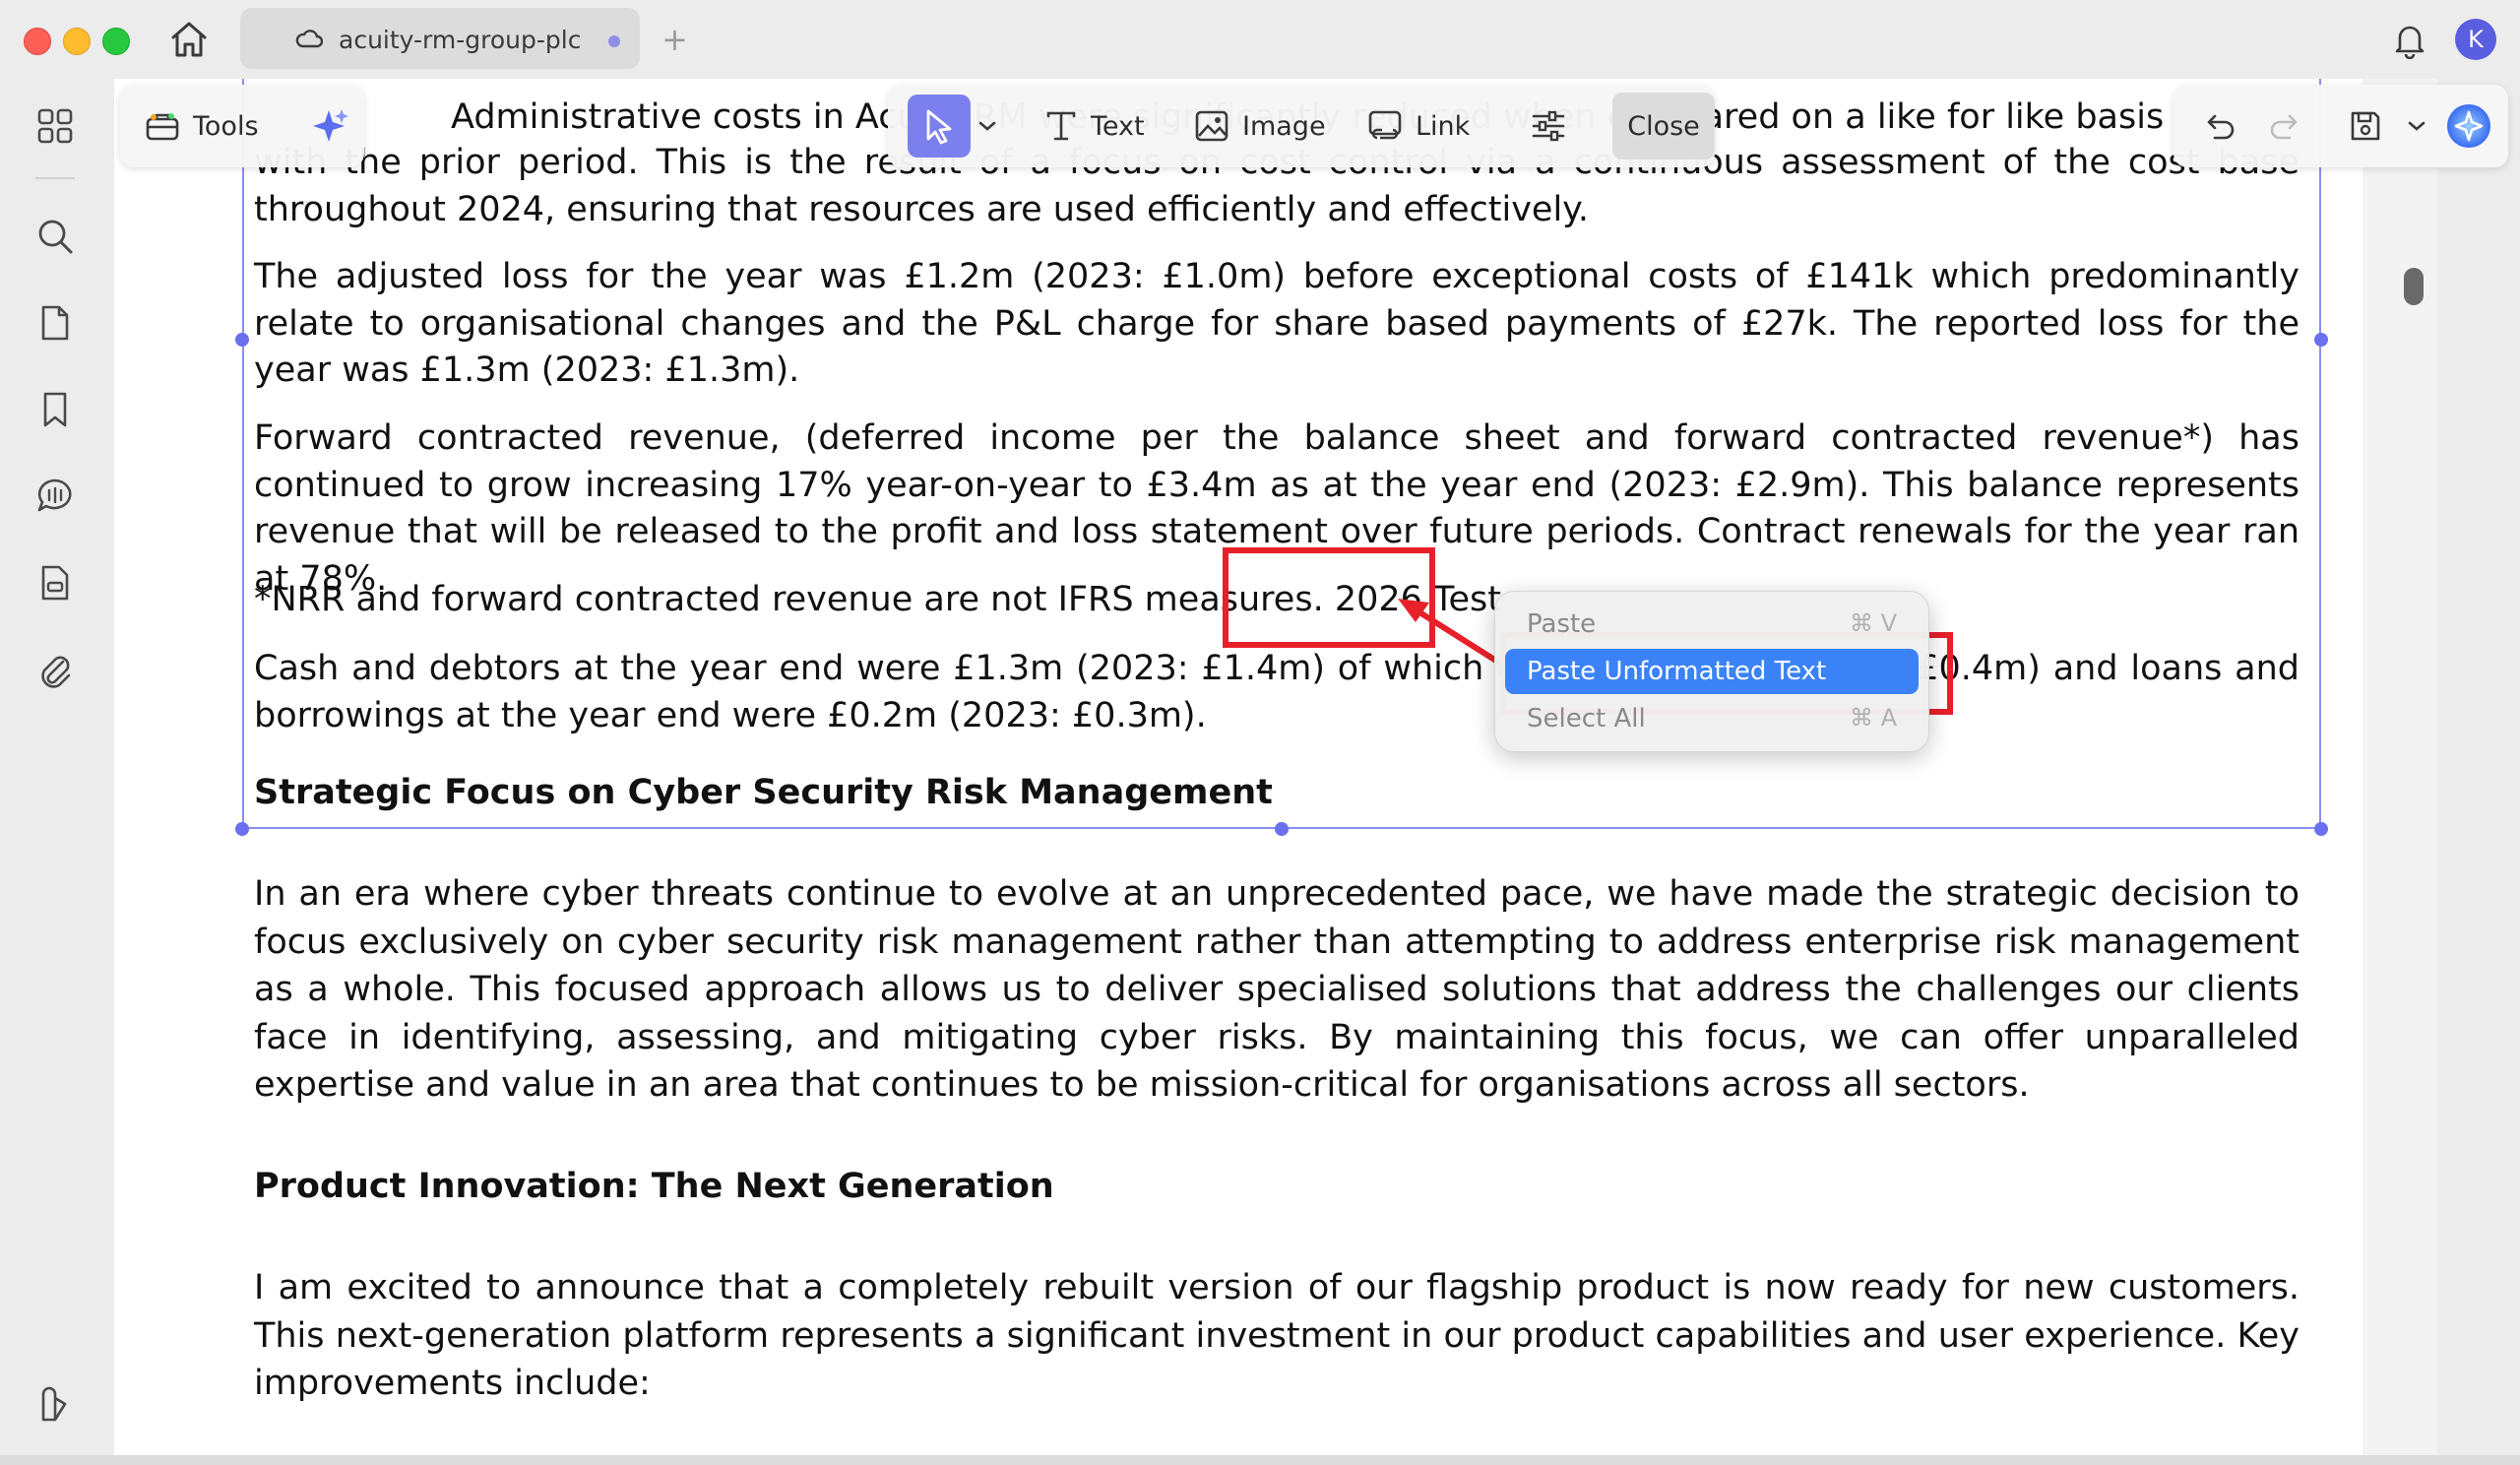  I want to click on theme-icon, so click(55, 1404).